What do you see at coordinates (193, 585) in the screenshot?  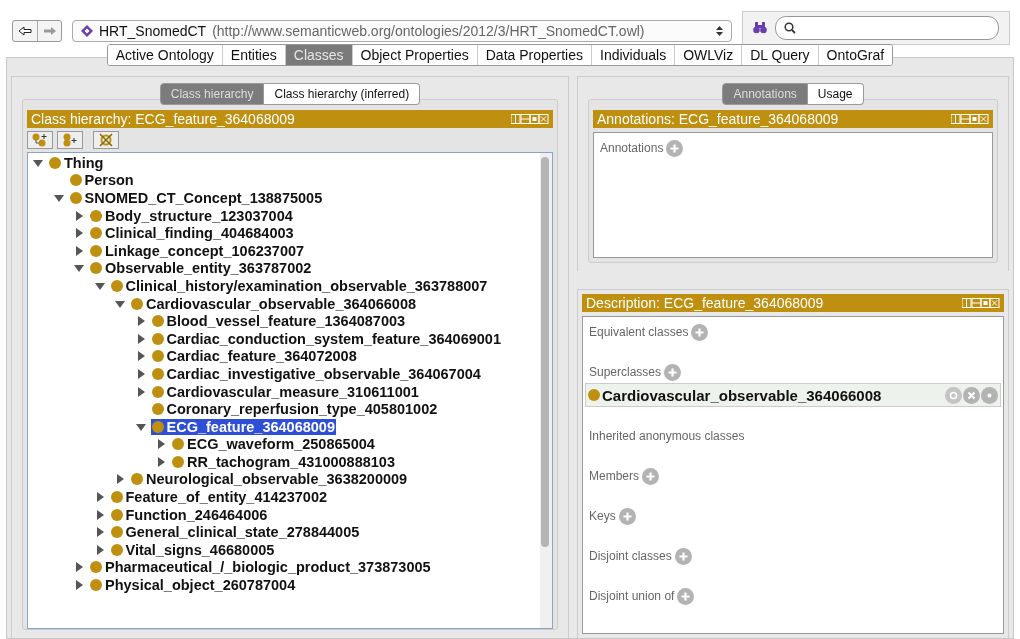 I see `tree-item: Physical_object_260787004` at bounding box center [193, 585].